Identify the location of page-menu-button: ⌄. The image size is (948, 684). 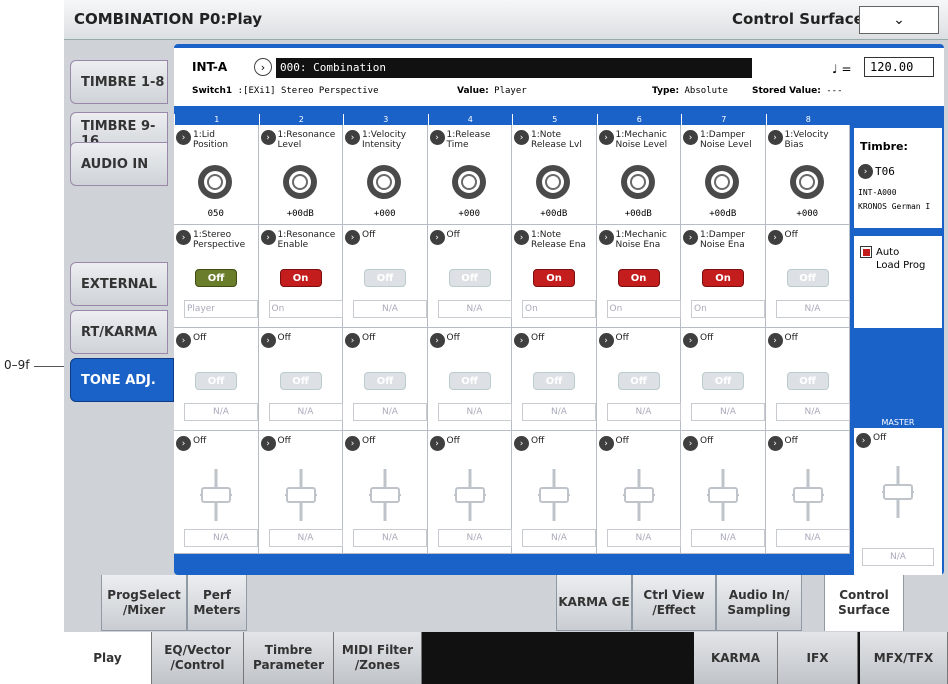
(899, 20).